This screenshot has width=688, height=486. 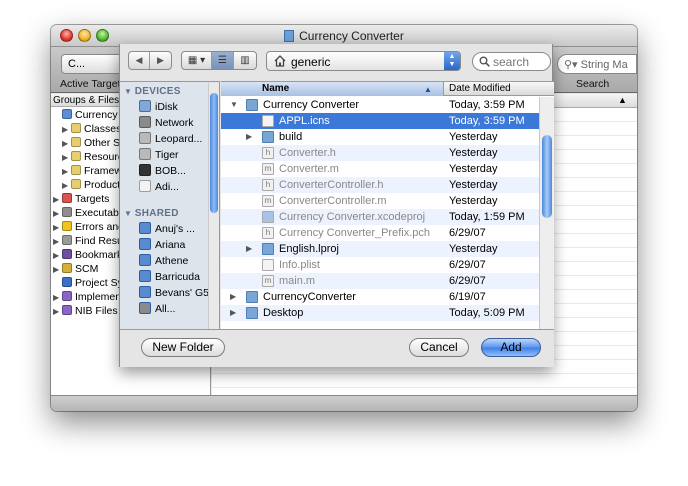 What do you see at coordinates (572, 65) in the screenshot?
I see `magnifier-icon: ⚲▾` at bounding box center [572, 65].